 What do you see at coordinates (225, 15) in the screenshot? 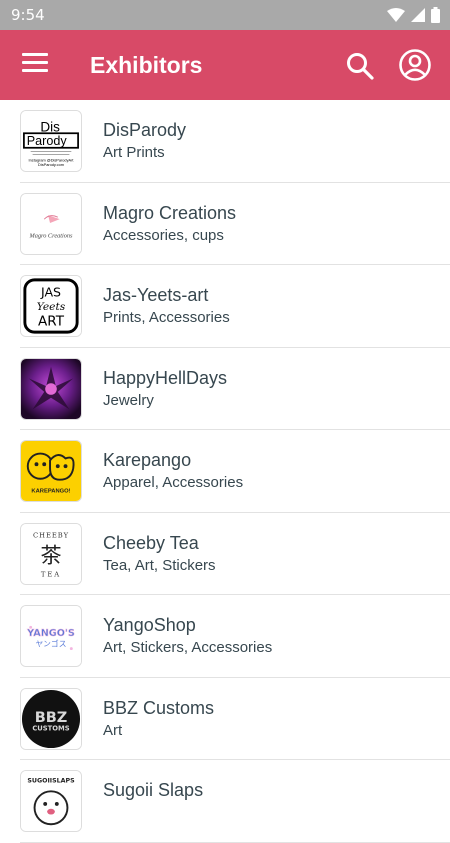
I see `status-bar: 9:54` at bounding box center [225, 15].